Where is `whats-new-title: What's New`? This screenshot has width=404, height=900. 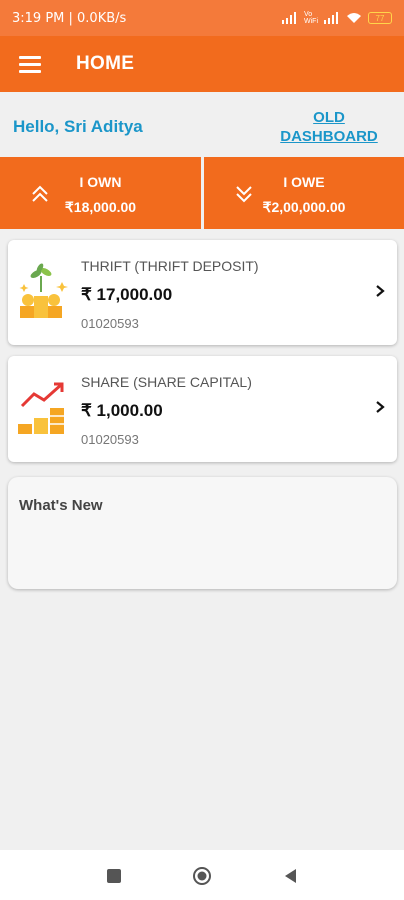 whats-new-title: What's New is located at coordinates (61, 505).